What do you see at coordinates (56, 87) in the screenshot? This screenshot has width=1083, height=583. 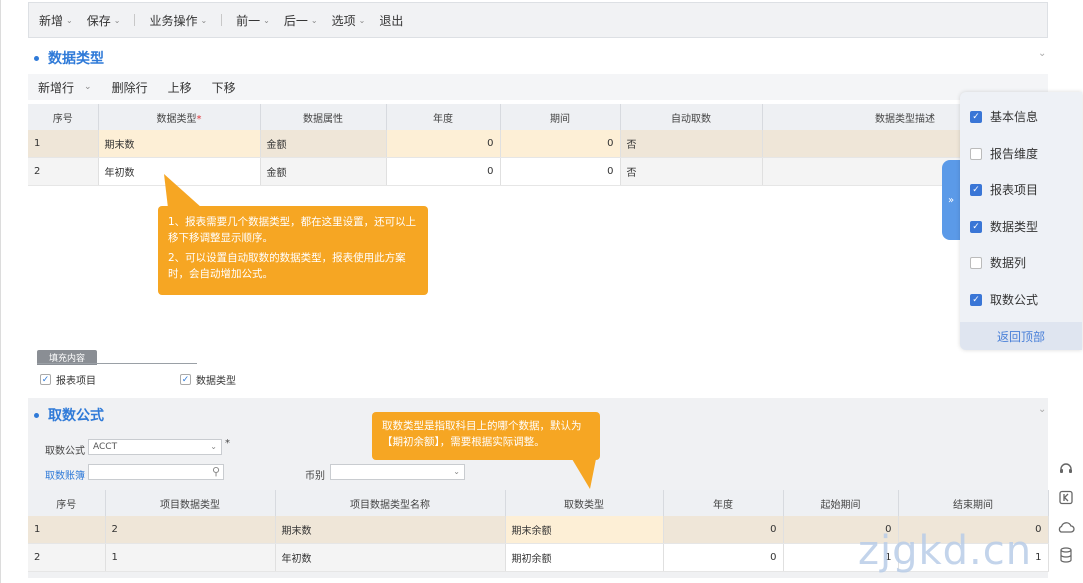 I see `add-row-button: 新增行` at bounding box center [56, 87].